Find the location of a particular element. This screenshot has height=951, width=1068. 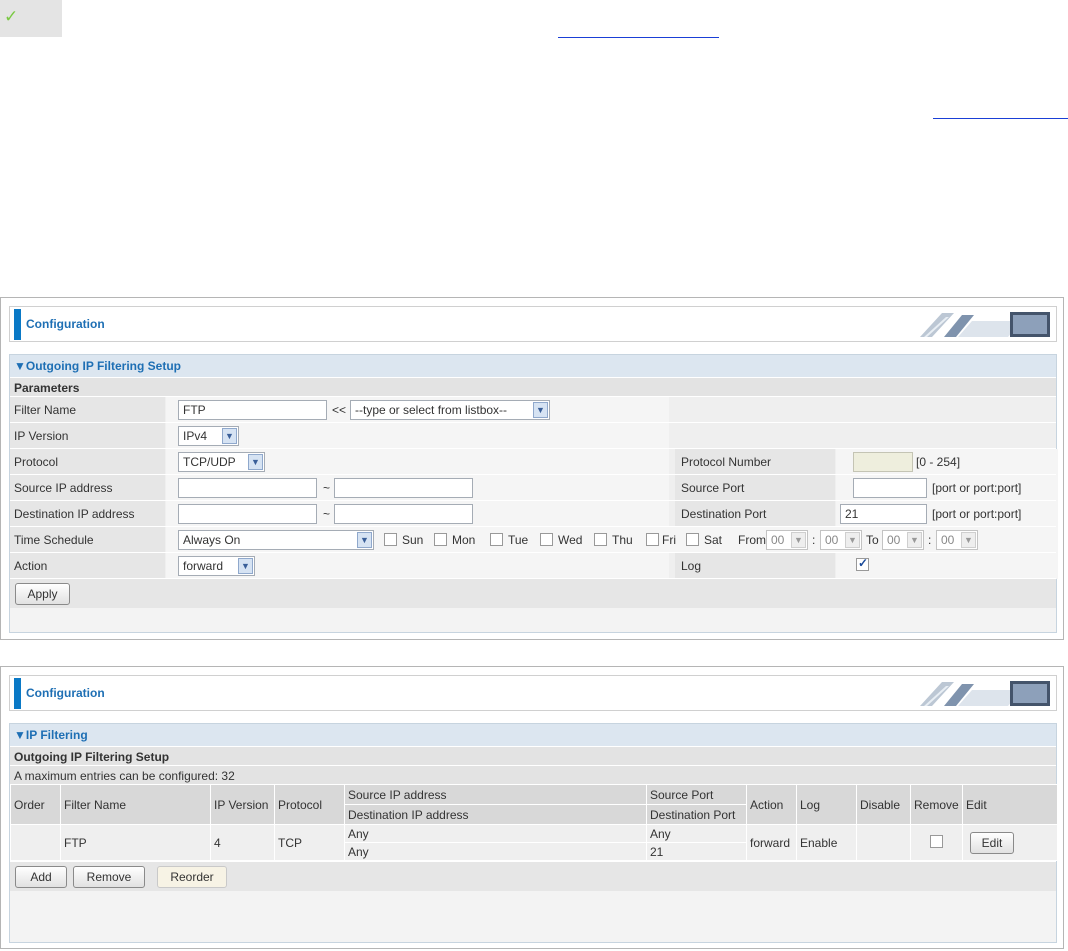

listbox-value: --type or select from listbox-- is located at coordinates (431, 410).